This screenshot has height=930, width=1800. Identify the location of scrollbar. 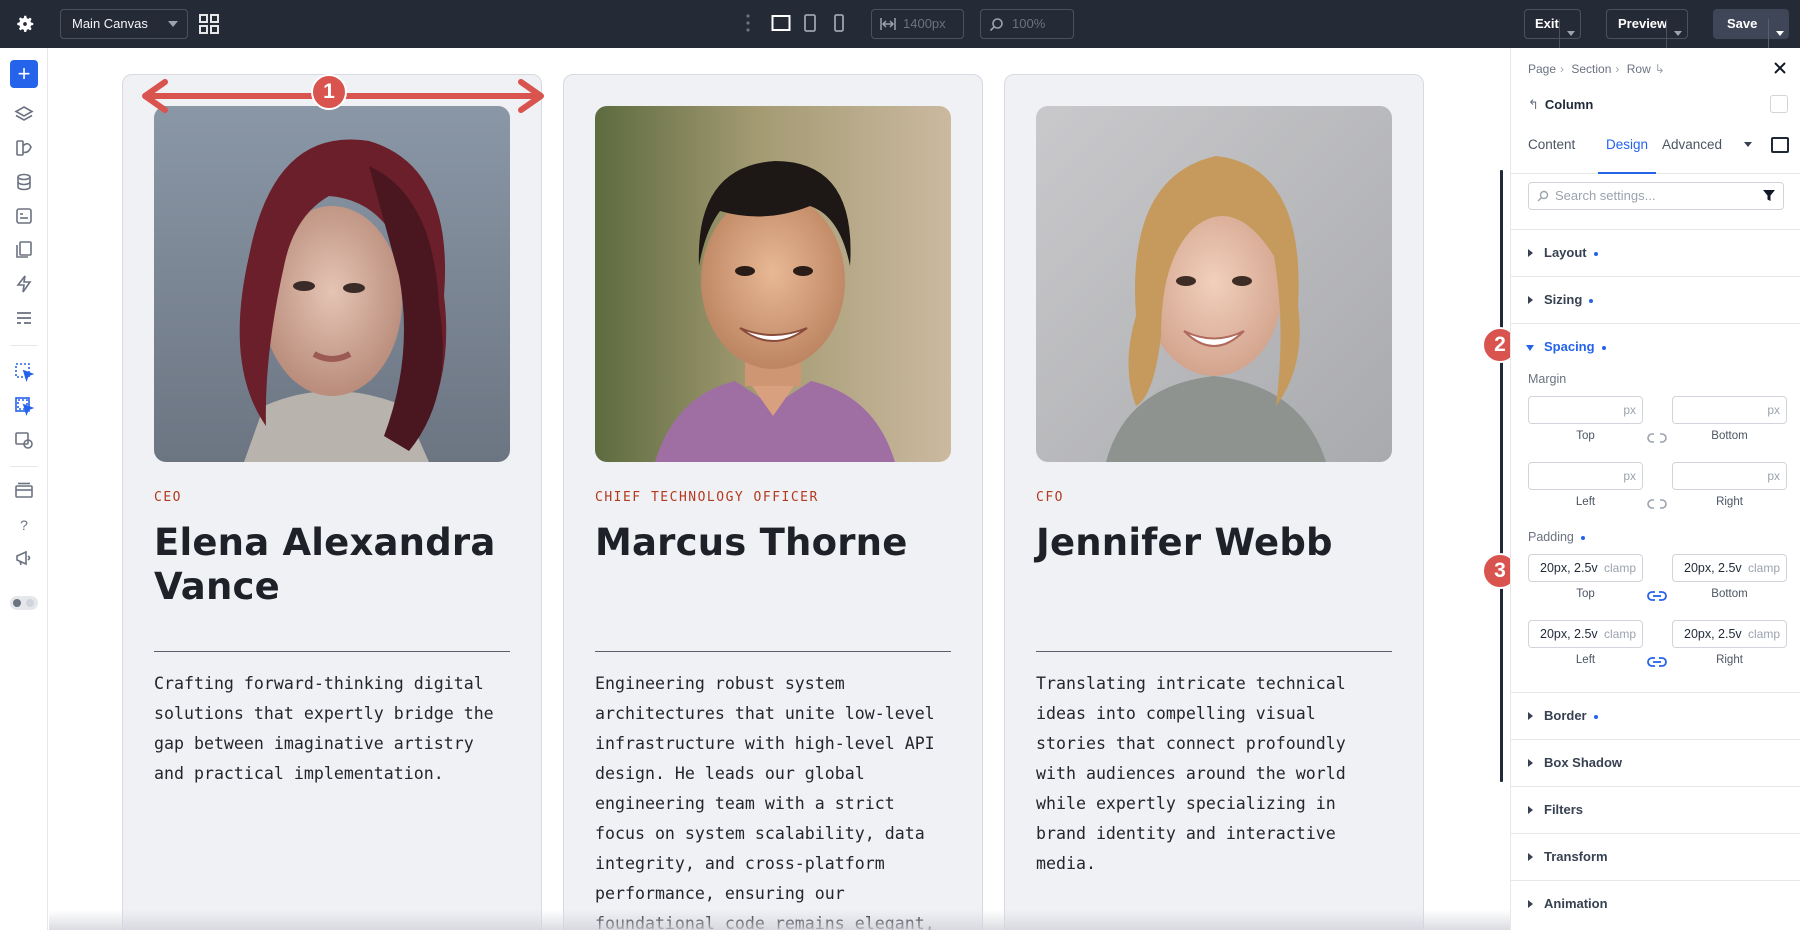
(1501, 476).